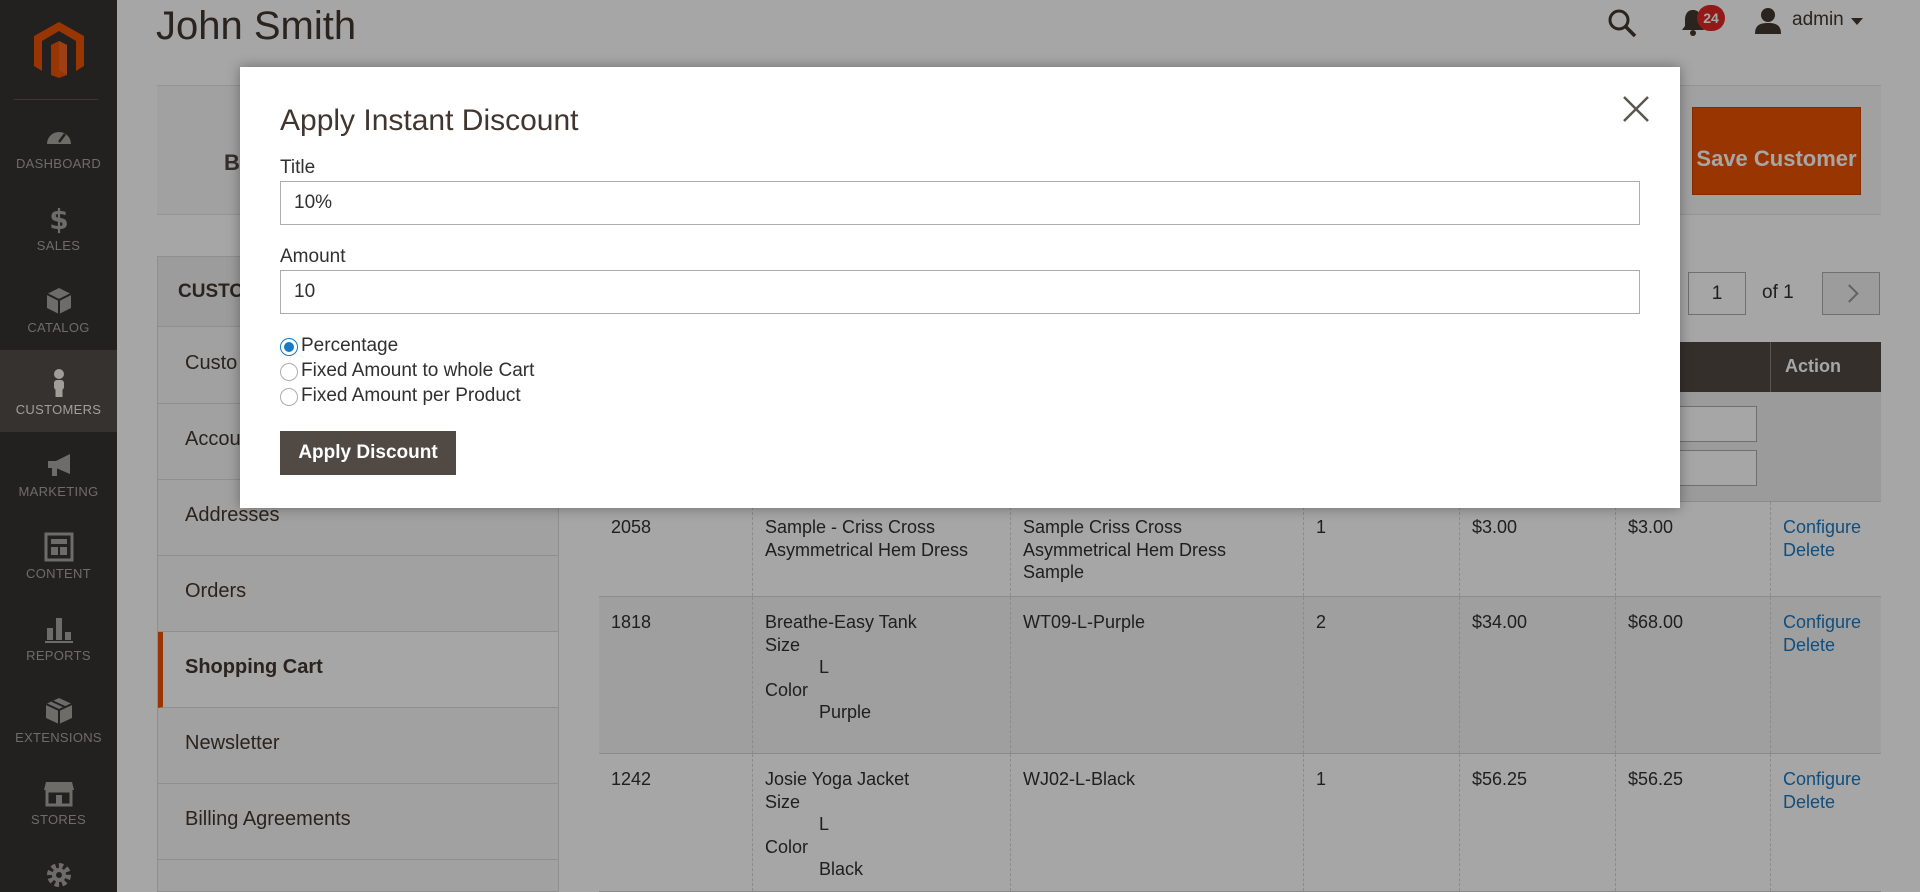  I want to click on apply-discount-button: Apply Discount, so click(368, 453).